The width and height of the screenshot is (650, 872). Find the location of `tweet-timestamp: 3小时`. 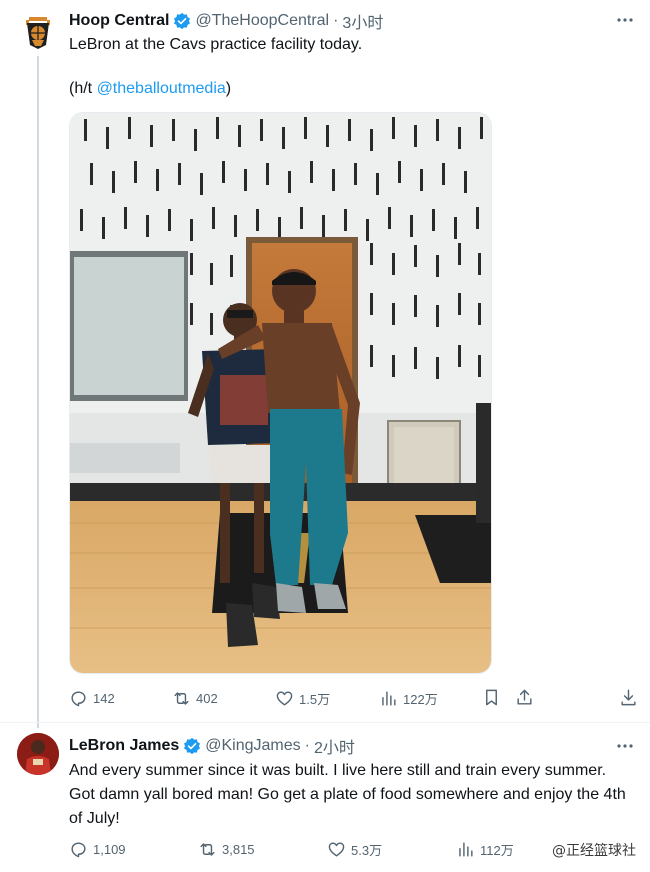

tweet-timestamp: 3小时 is located at coordinates (362, 21).